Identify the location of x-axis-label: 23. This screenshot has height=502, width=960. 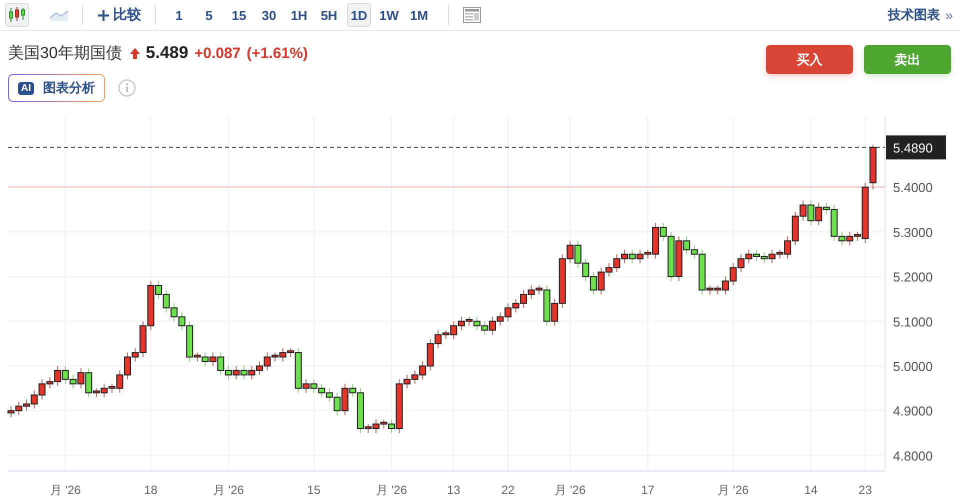
(865, 490).